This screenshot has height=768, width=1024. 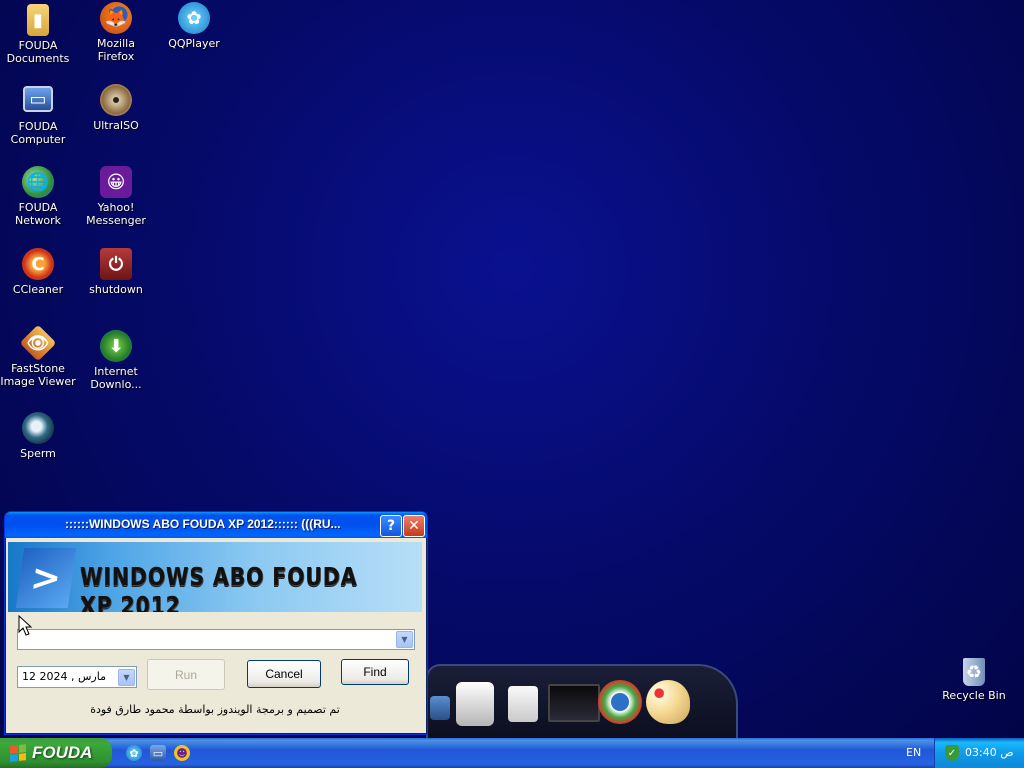 I want to click on desktop-icon-fouda-computer: ▭ FOUDA Computer, so click(x=38, y=116).